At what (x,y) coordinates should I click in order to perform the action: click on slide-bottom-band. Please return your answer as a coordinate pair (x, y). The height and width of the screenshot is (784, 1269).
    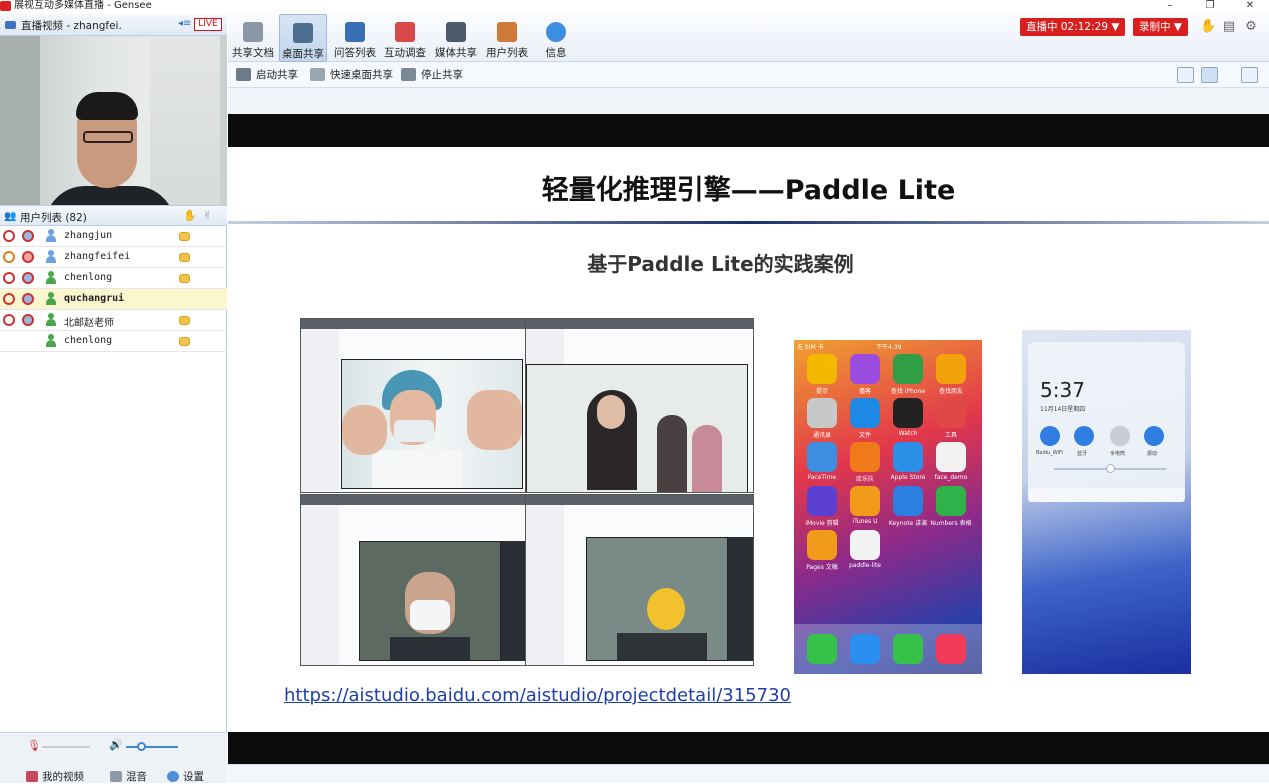
    Looking at the image, I should click on (748, 748).